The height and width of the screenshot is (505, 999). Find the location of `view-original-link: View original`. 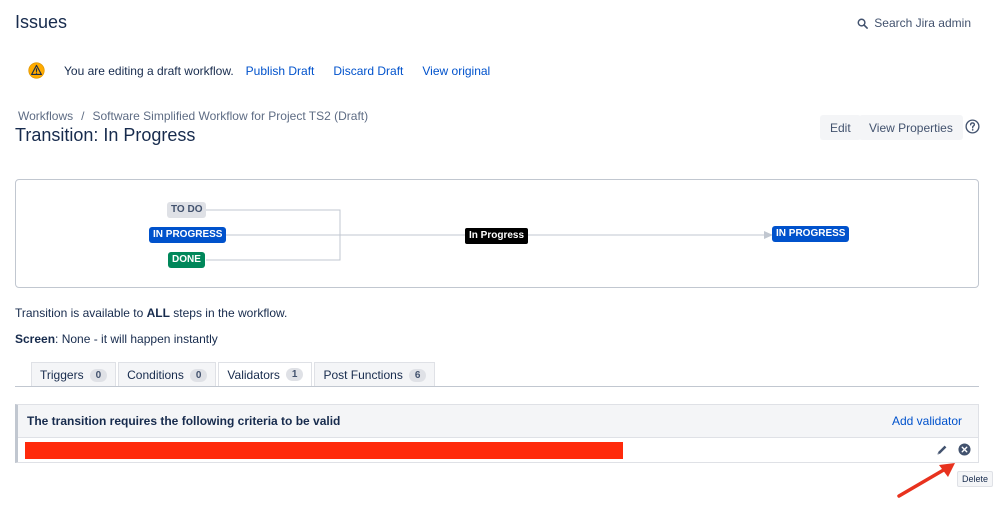

view-original-link: View original is located at coordinates (456, 71).